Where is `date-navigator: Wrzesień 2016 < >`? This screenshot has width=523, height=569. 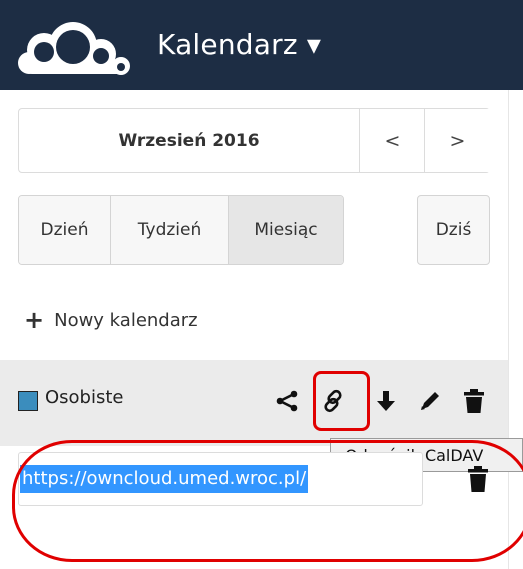 date-navigator: Wrzesień 2016 < > is located at coordinates (254, 140).